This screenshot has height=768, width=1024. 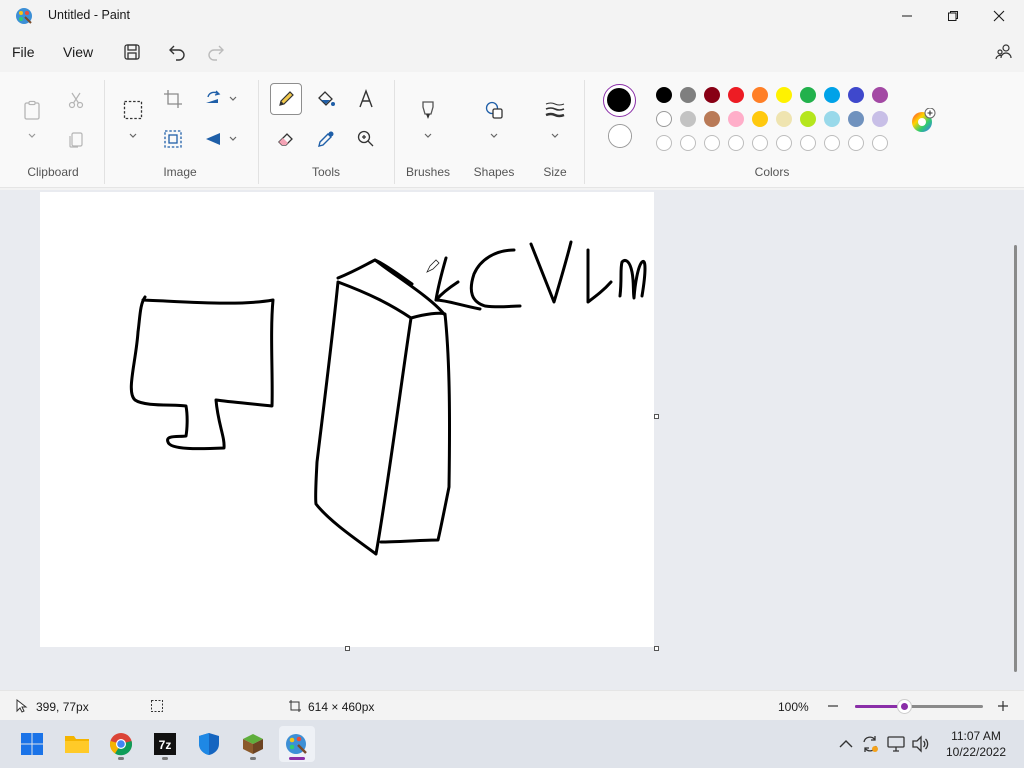 I want to click on crop-button, so click(x=173, y=99).